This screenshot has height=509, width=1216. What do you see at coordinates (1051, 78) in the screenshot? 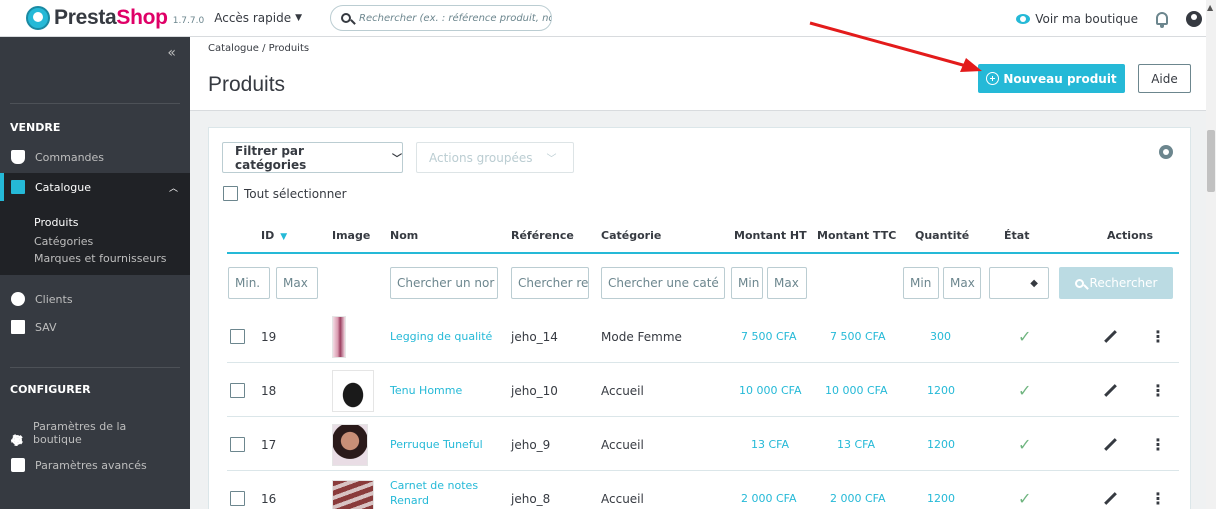
I see `new-product-button: Nouveau produit` at bounding box center [1051, 78].